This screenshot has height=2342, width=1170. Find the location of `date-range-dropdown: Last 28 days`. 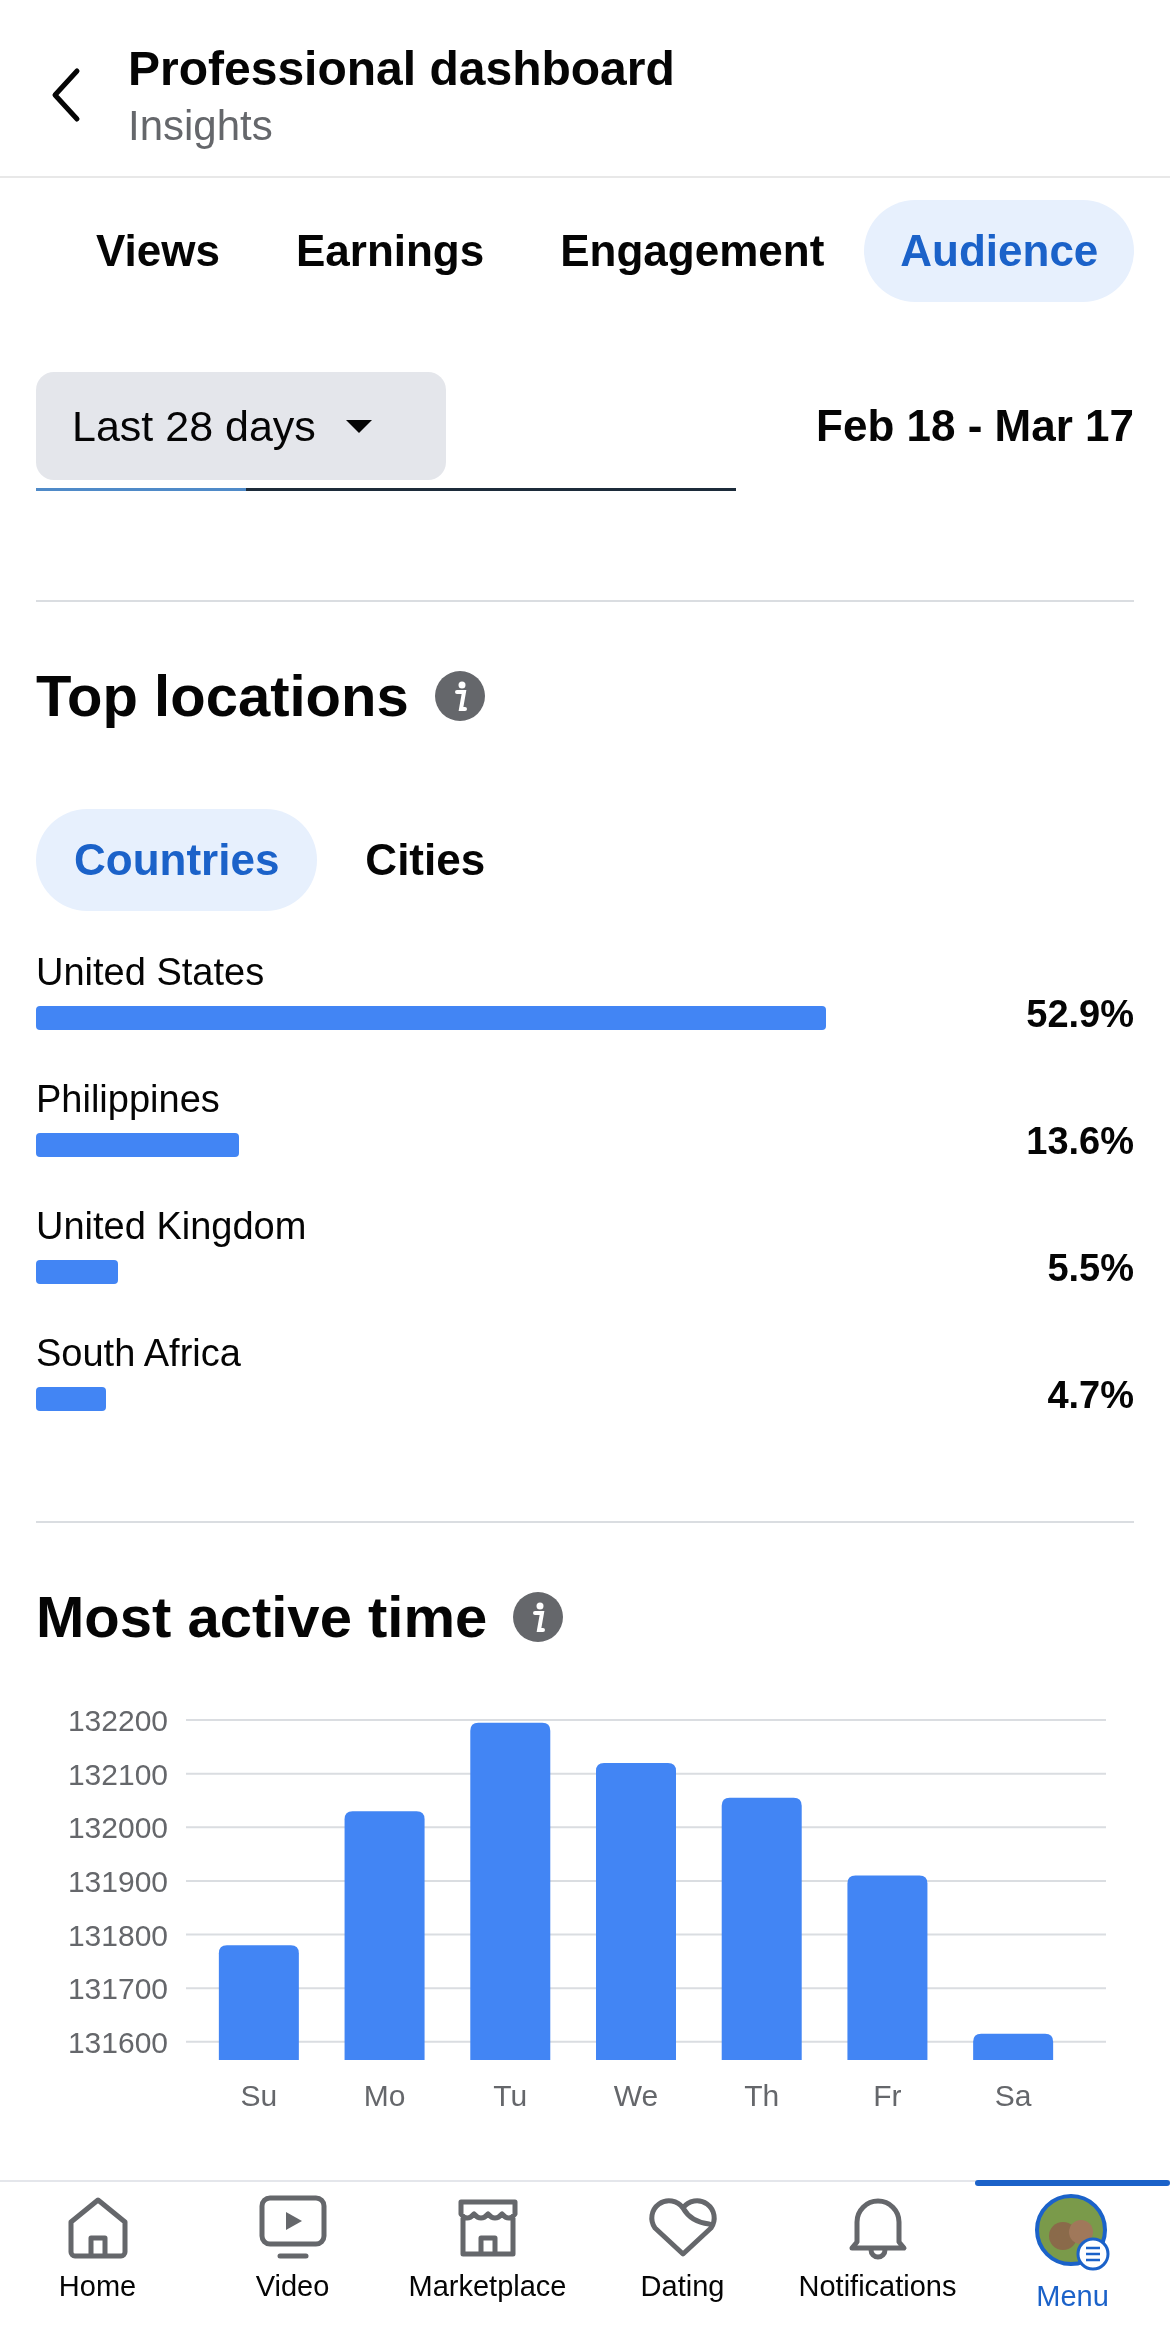

date-range-dropdown: Last 28 days is located at coordinates (241, 426).